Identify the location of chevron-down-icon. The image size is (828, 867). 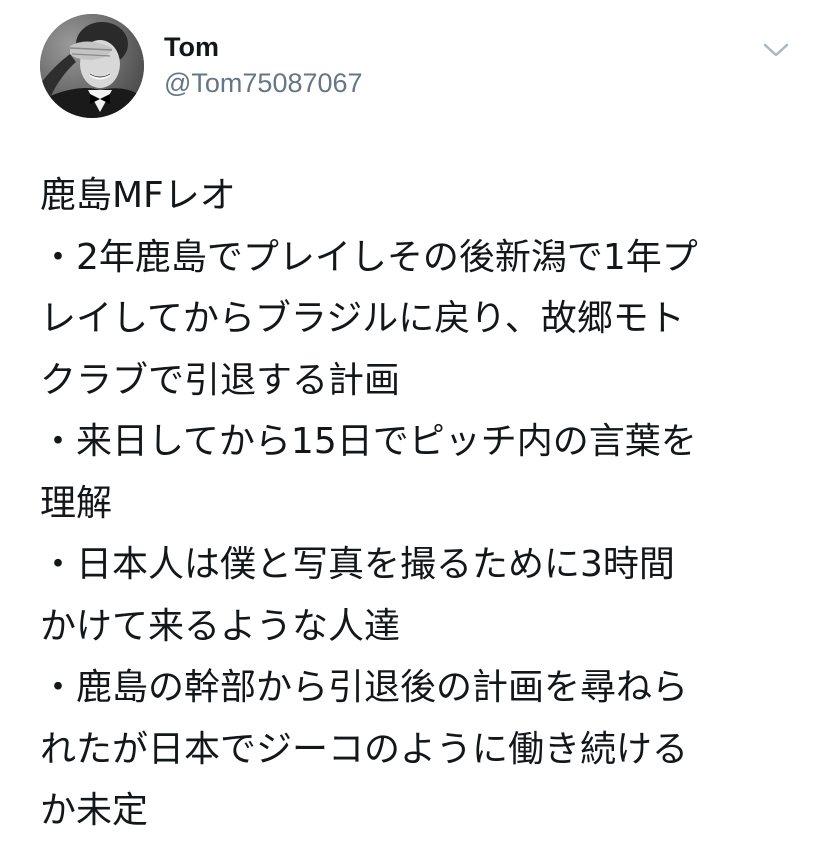
(776, 50).